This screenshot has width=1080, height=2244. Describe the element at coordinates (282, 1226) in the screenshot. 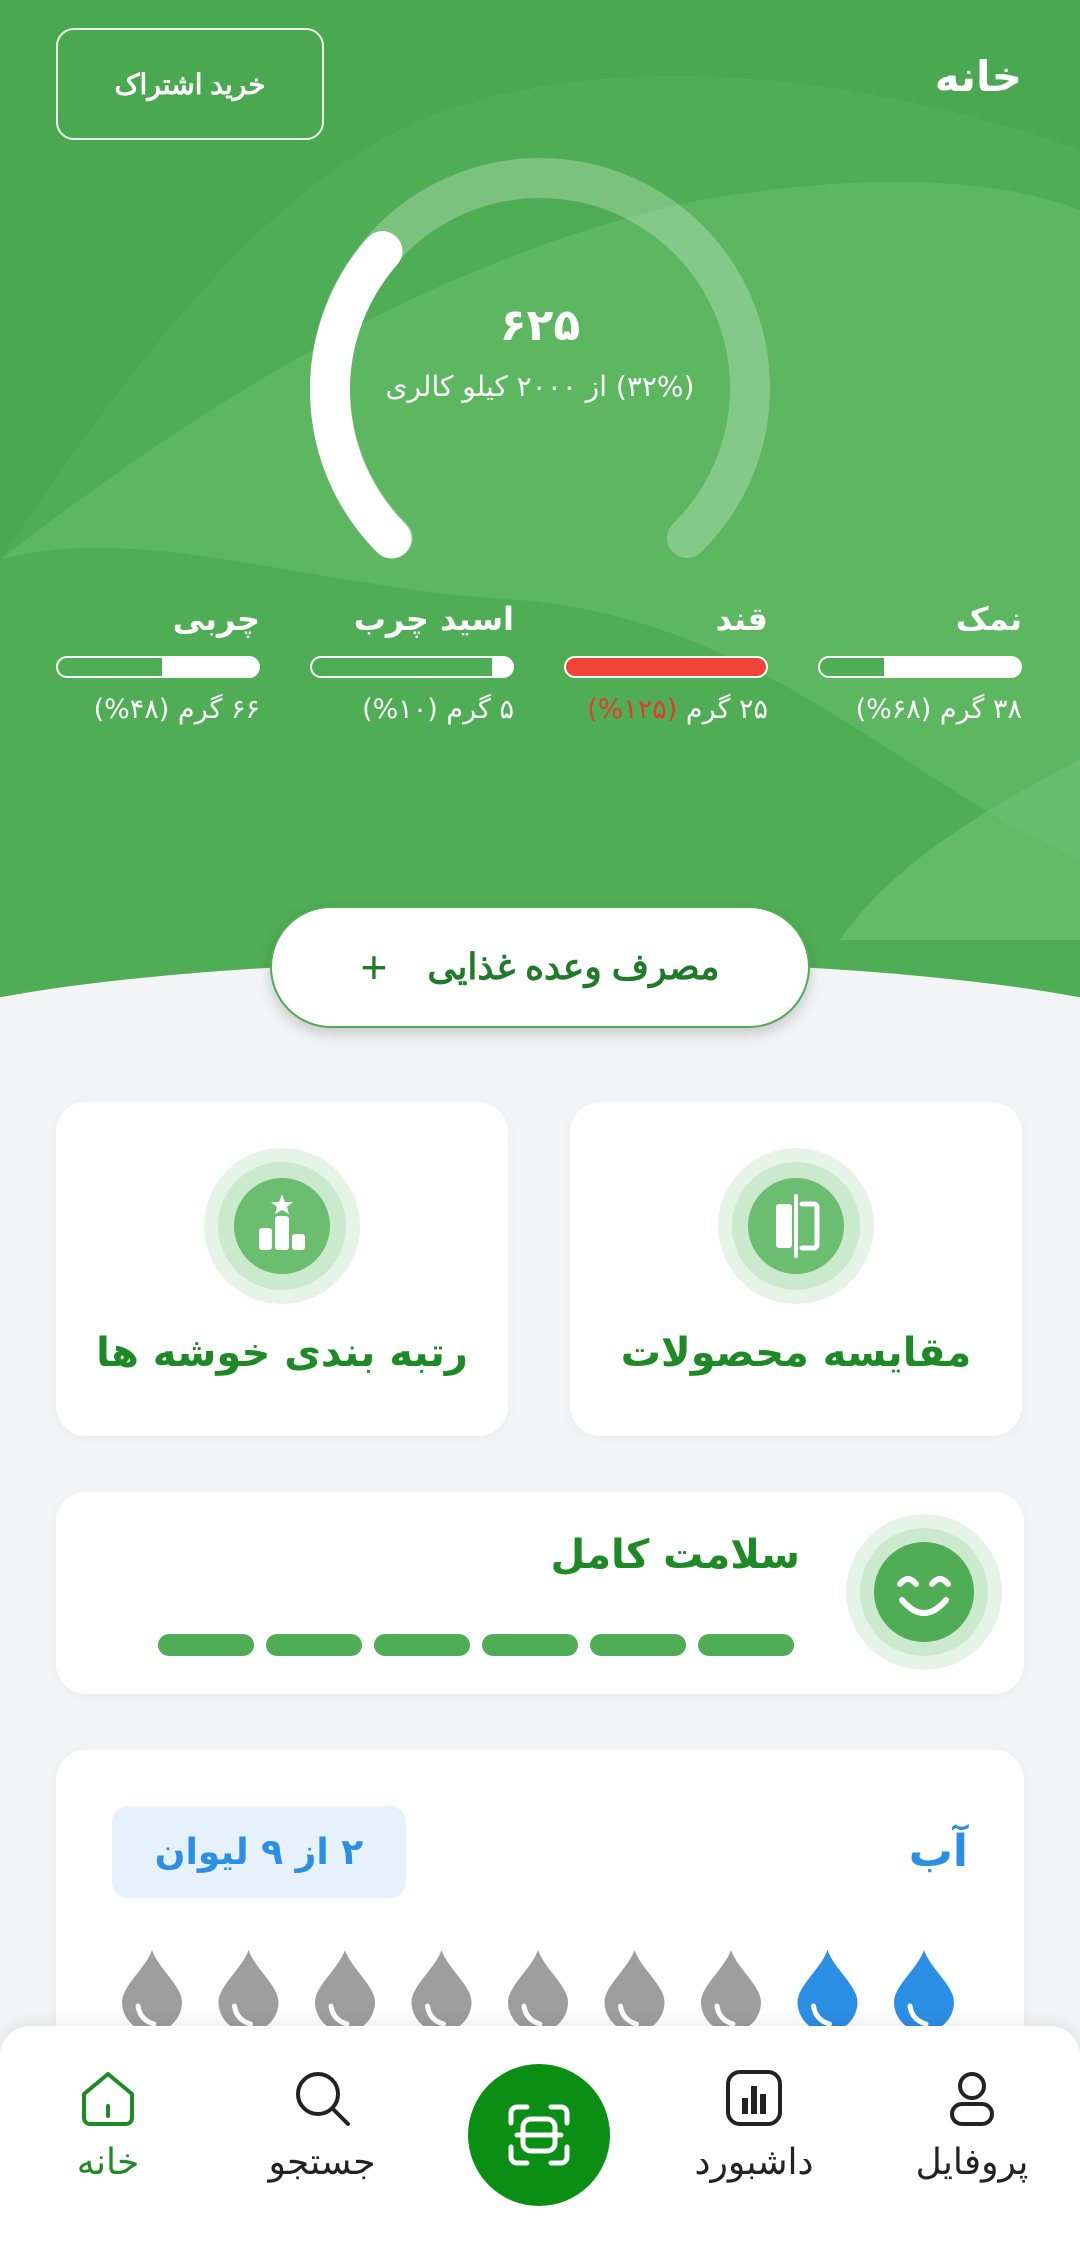

I see `podium-icon` at that location.